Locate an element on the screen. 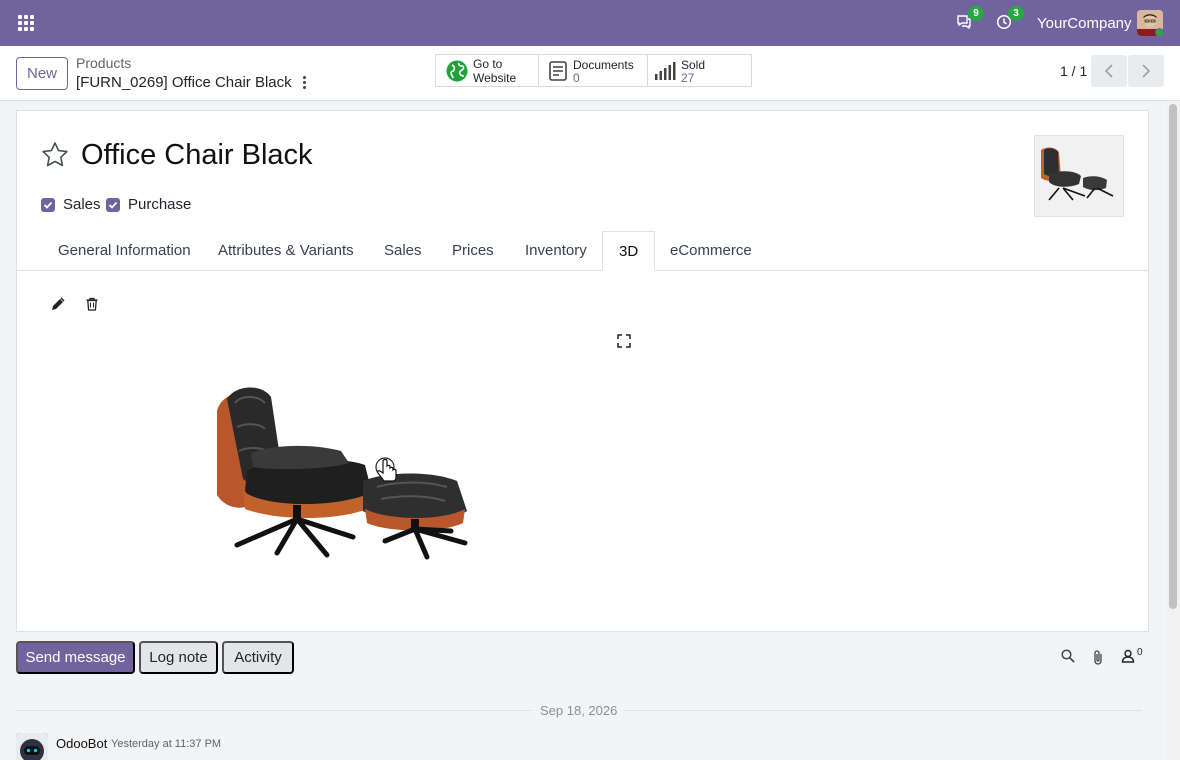 Image resolution: width=1180 pixels, height=760 pixels. messages-button: 9 is located at coordinates (970, 20).